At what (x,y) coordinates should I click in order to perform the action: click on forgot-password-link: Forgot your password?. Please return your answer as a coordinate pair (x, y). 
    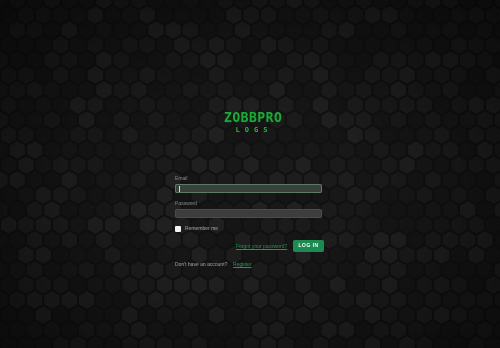
    Looking at the image, I should click on (261, 247).